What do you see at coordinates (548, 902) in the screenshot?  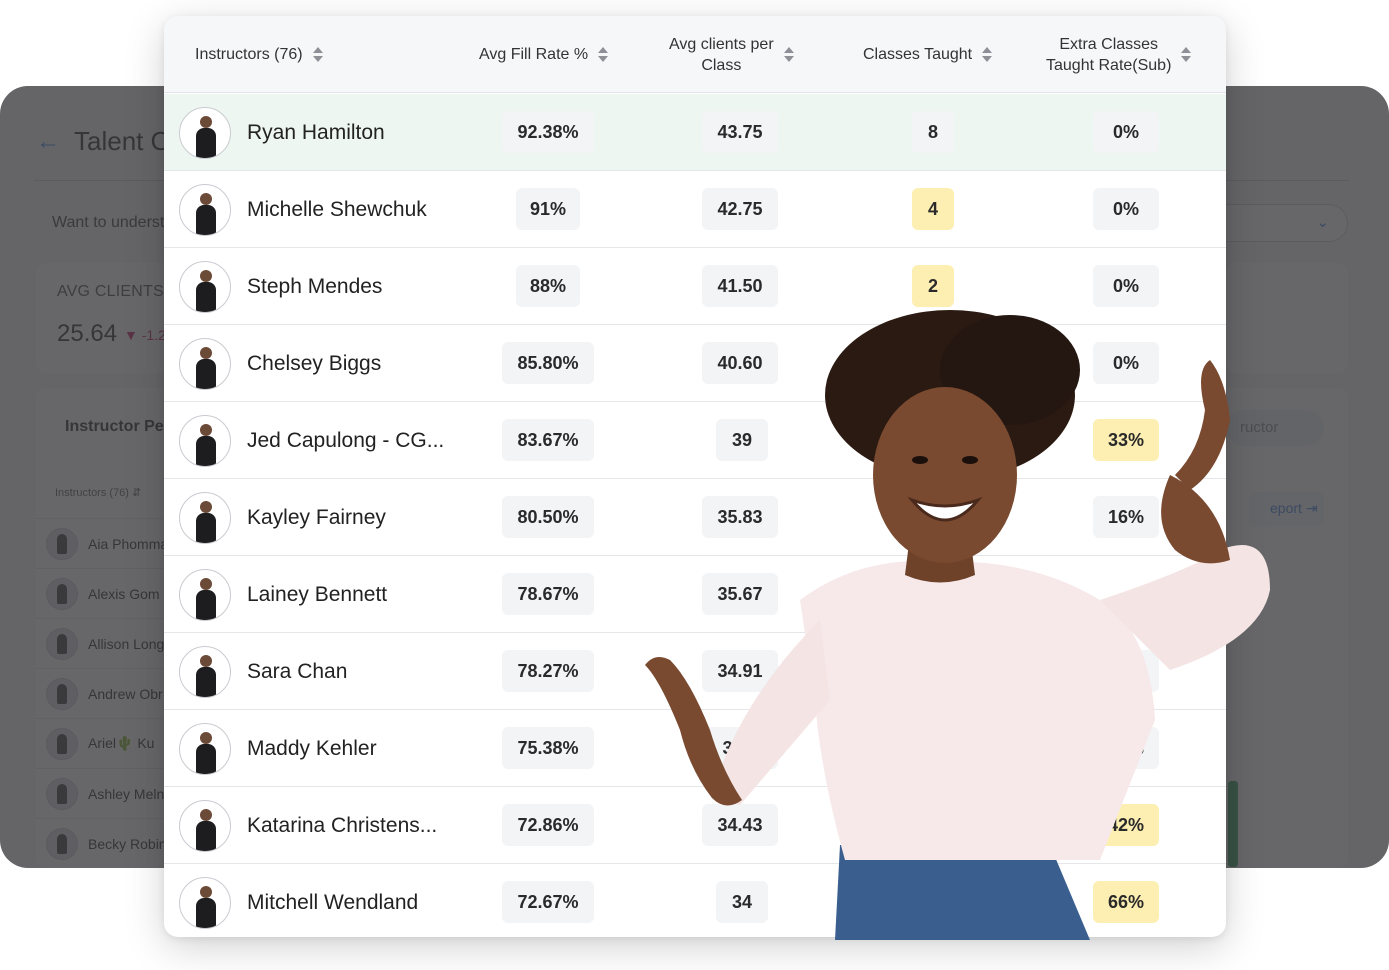 I see `fill-rate-value: 72.67%` at bounding box center [548, 902].